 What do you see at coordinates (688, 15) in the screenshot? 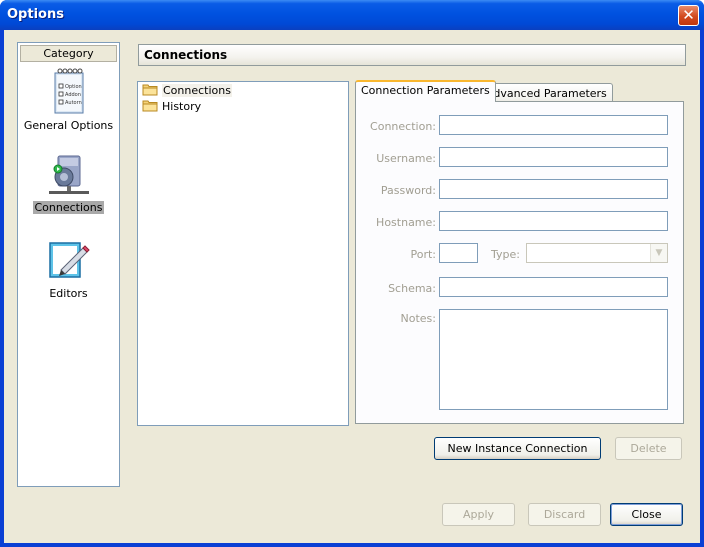
I see `close-window-button: ✕` at bounding box center [688, 15].